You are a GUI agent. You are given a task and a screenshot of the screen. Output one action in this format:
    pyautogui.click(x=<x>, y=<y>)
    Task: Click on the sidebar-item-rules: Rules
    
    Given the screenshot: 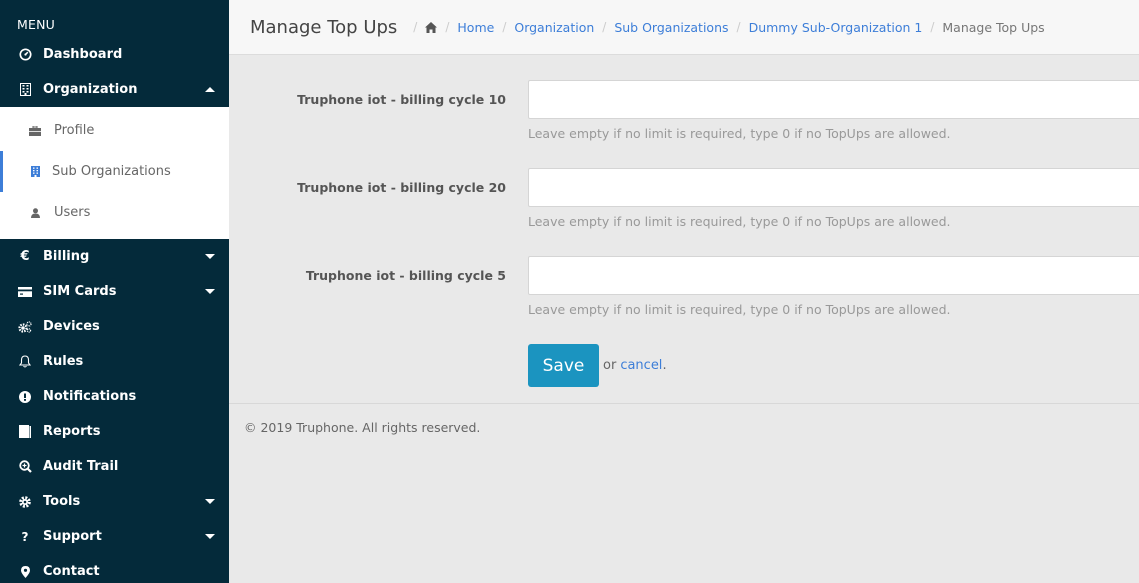 What is the action you would take?
    pyautogui.click(x=114, y=361)
    